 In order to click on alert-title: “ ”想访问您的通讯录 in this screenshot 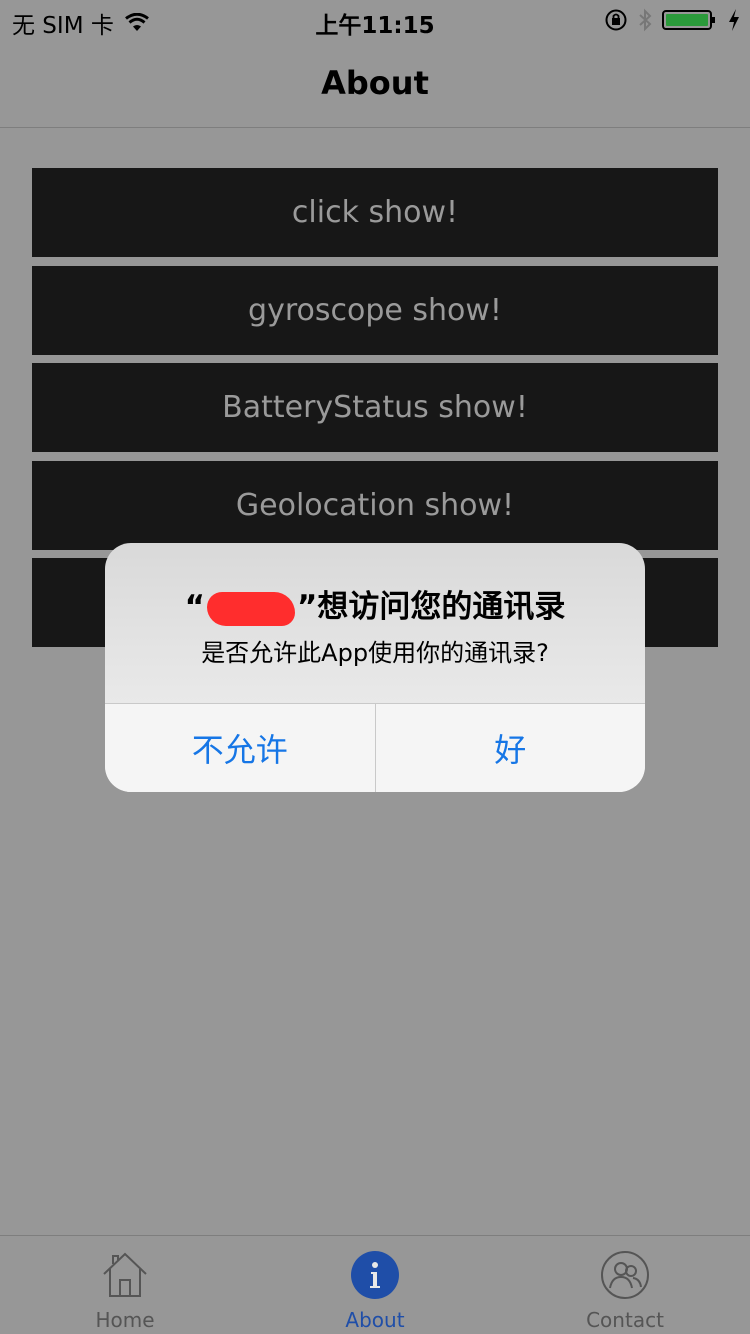, I will do `click(375, 603)`.